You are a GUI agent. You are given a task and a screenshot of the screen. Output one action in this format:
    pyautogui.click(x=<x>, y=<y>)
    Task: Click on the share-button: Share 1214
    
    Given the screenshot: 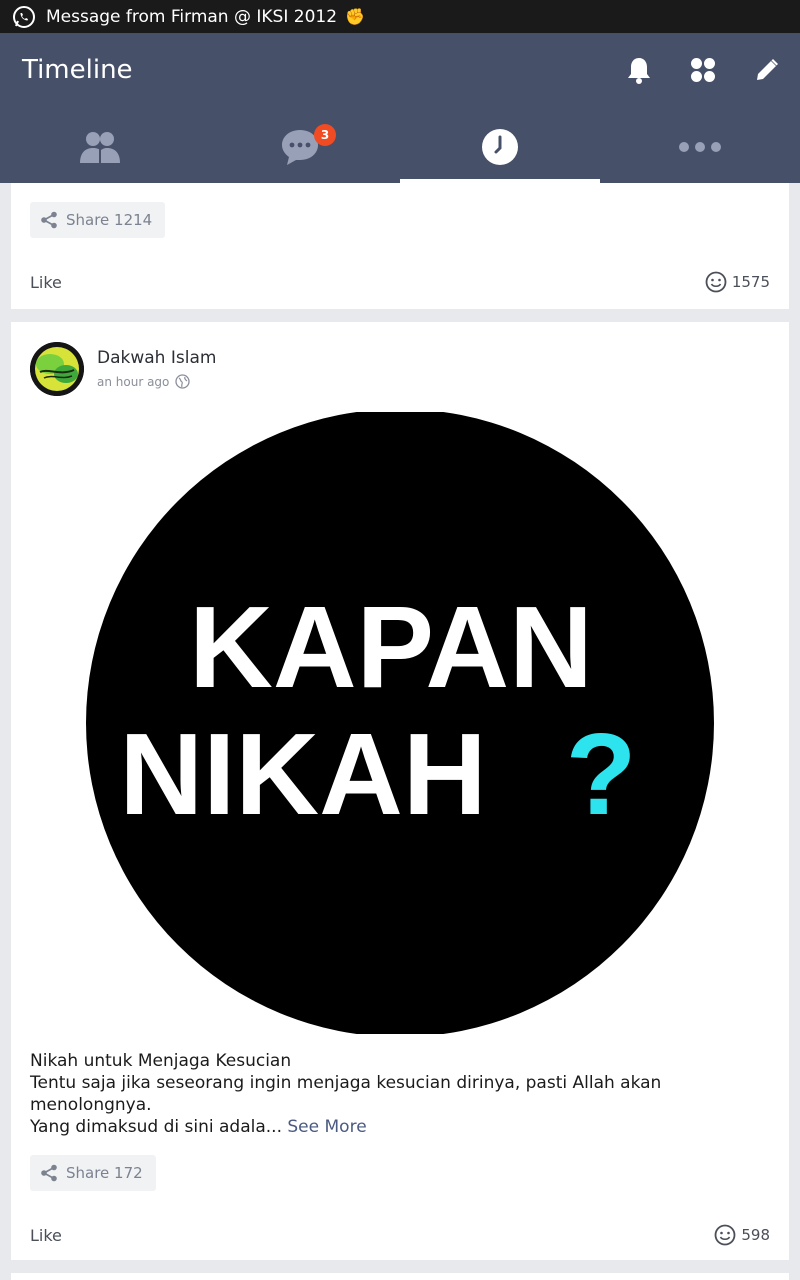 What is the action you would take?
    pyautogui.click(x=98, y=220)
    